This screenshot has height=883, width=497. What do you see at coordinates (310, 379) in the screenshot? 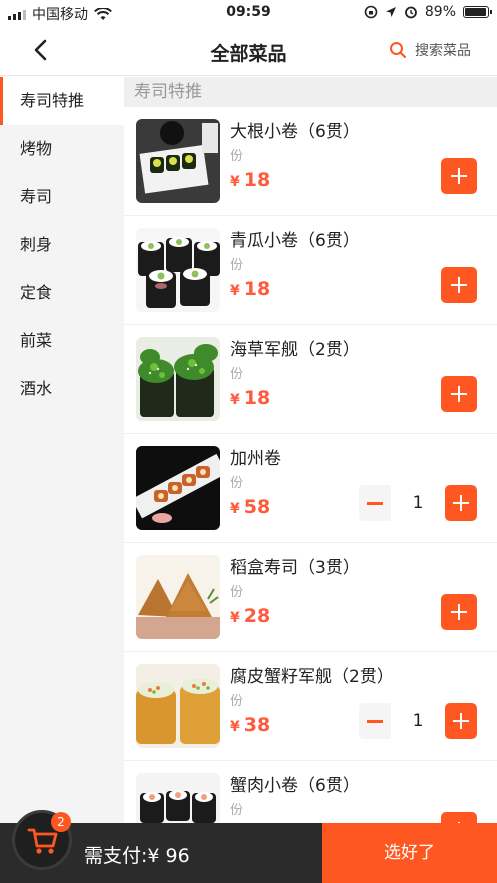
I see `list-item: 海草军舰（2贯） 份 ¥18` at bounding box center [310, 379].